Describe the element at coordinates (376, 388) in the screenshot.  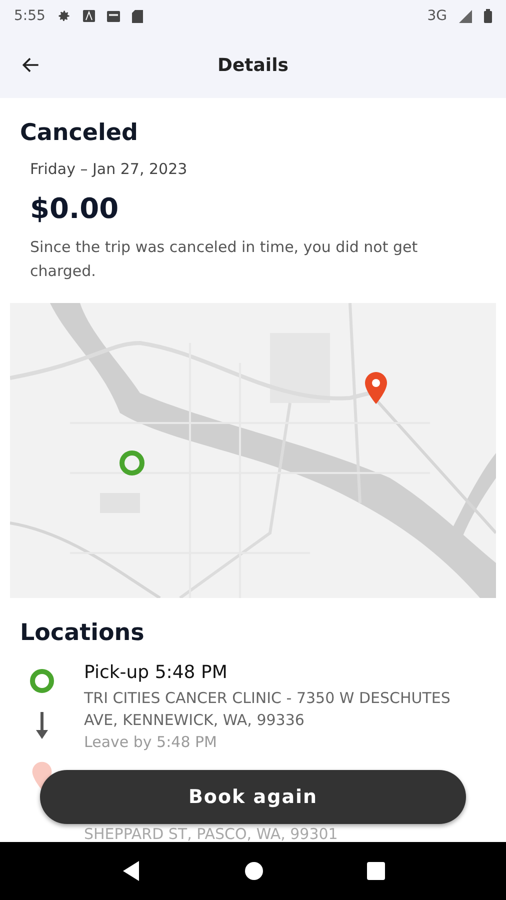
I see `map-pin-icon` at that location.